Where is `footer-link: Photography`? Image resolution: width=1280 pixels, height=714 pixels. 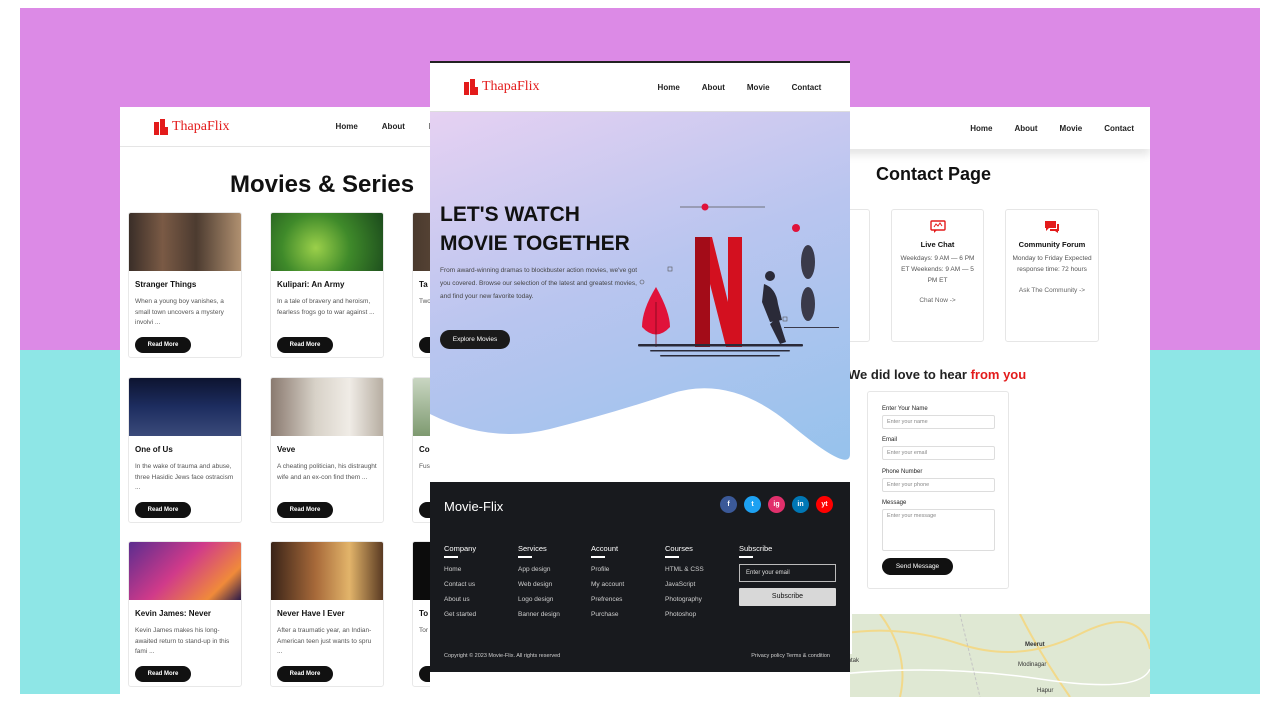 footer-link: Photography is located at coordinates (684, 599).